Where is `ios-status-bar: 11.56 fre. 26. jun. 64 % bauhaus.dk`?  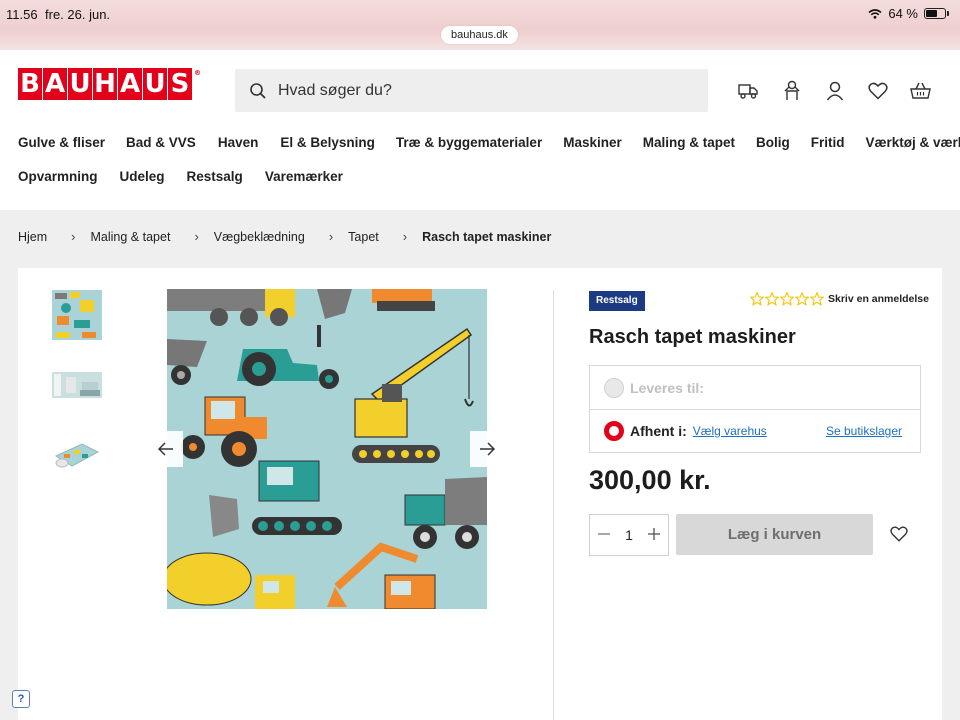 ios-status-bar: 11.56 fre. 26. jun. 64 % bauhaus.dk is located at coordinates (480, 25).